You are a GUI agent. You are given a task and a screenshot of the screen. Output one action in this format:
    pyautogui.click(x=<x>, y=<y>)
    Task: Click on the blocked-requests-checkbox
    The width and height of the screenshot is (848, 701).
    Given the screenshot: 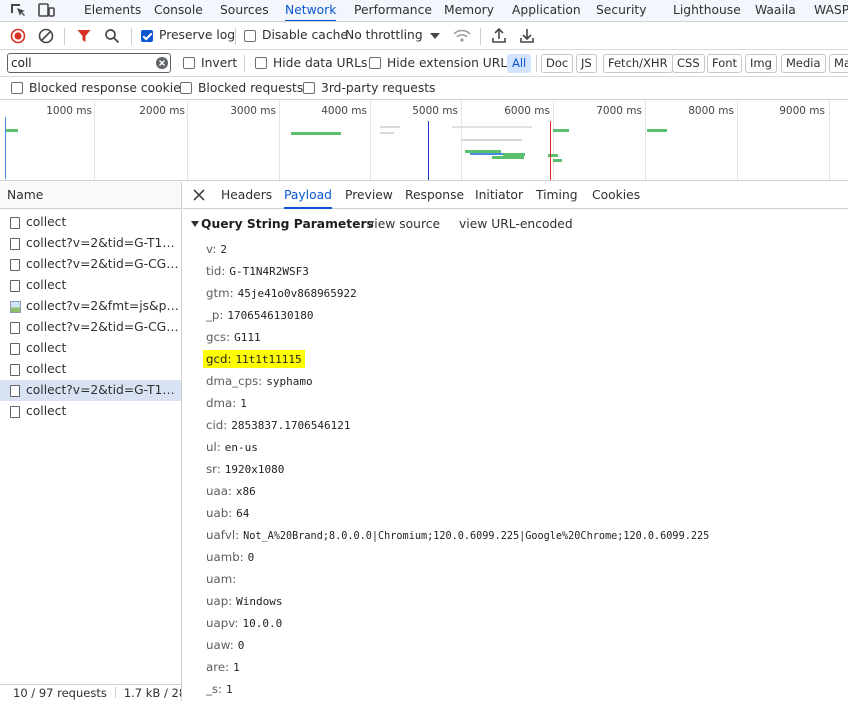 What is the action you would take?
    pyautogui.click(x=186, y=88)
    